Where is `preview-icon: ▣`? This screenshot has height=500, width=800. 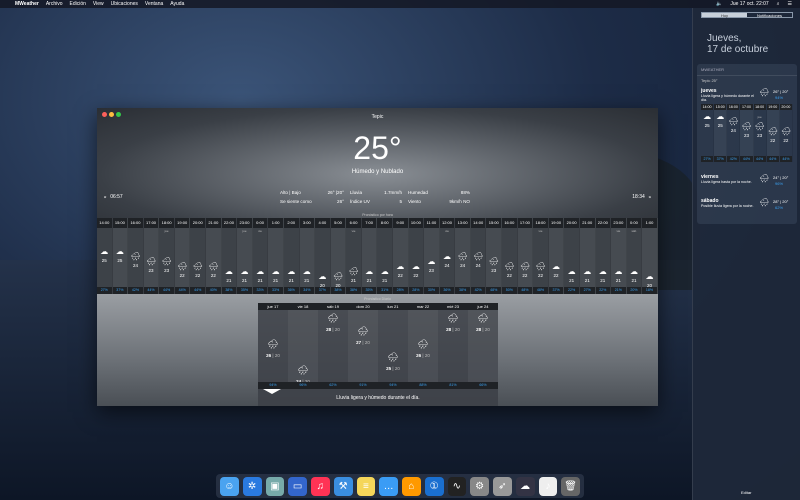 preview-icon: ▣ is located at coordinates (275, 486).